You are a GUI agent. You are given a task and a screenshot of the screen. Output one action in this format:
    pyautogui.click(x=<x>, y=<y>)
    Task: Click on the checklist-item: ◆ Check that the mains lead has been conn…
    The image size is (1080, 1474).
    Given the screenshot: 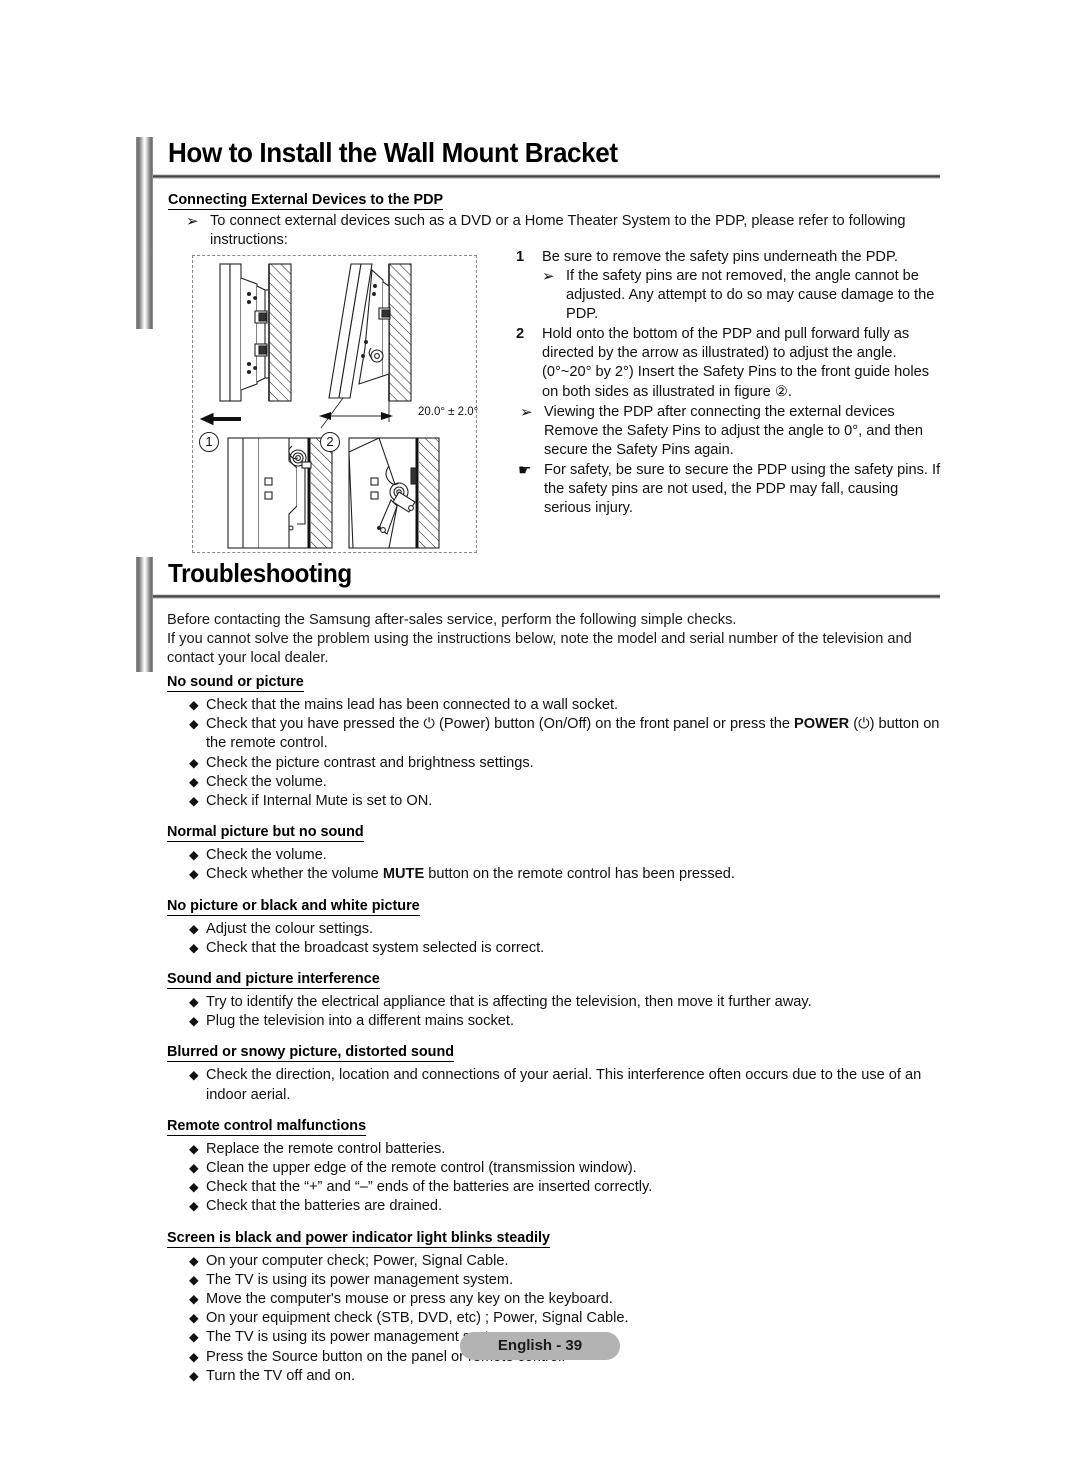 What is the action you would take?
    pyautogui.click(x=573, y=705)
    